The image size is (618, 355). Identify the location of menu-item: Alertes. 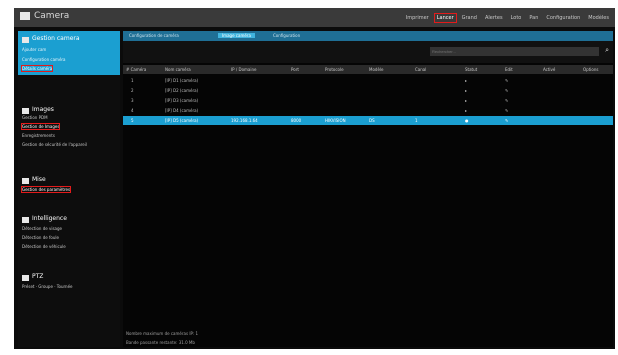
(494, 18).